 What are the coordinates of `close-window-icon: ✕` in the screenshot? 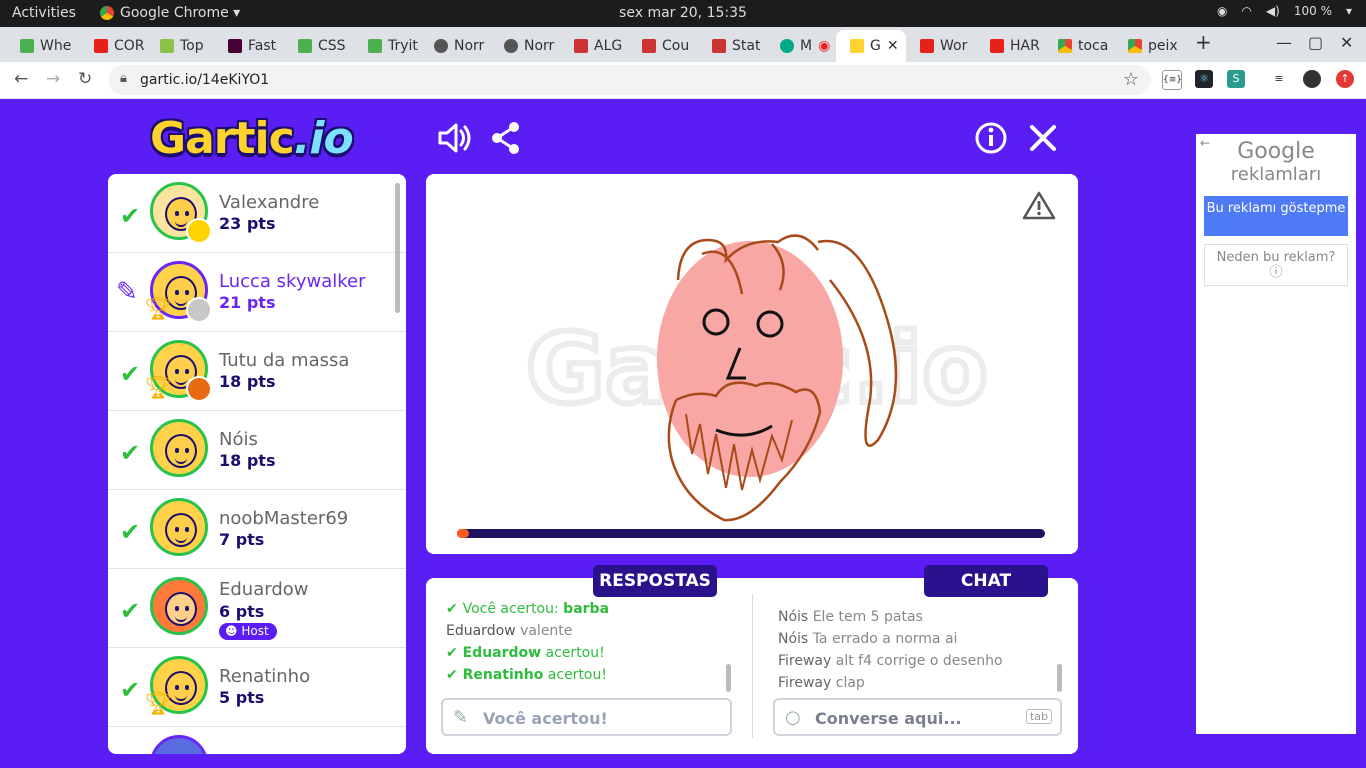 It's located at (1346, 42).